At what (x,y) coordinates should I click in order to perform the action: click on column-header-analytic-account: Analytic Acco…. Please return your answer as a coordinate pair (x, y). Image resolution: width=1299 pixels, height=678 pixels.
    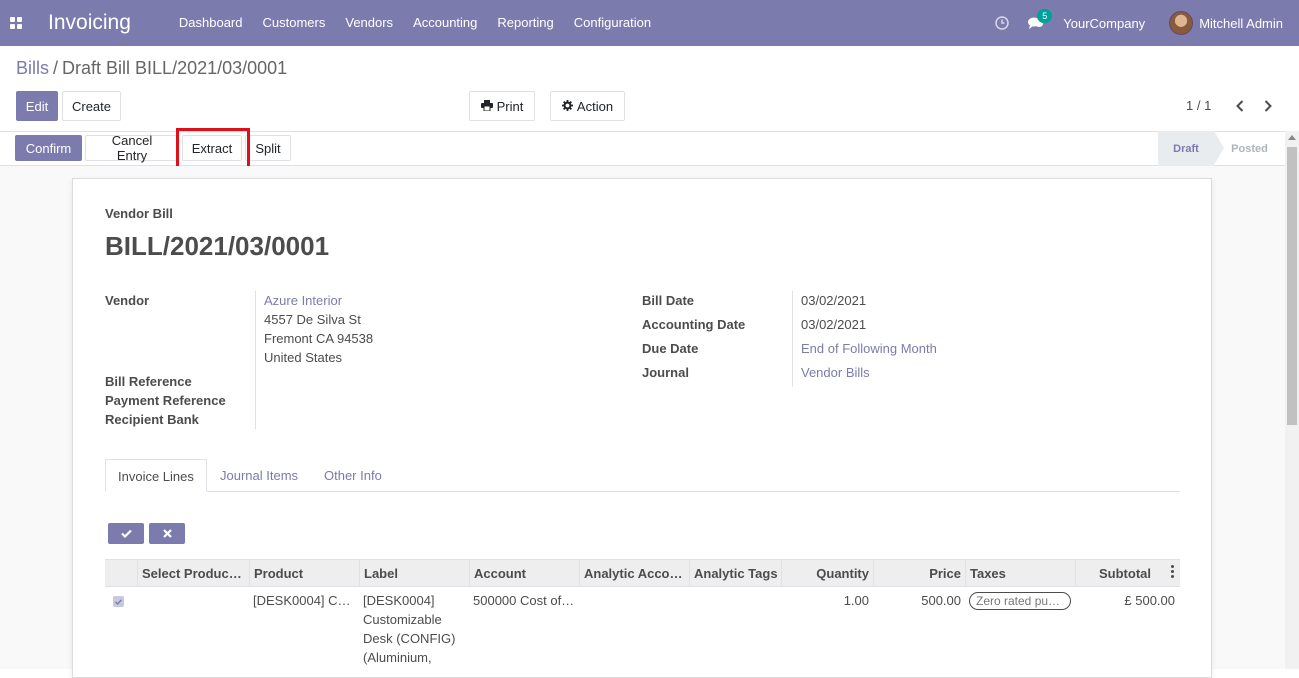
    Looking at the image, I should click on (634, 573).